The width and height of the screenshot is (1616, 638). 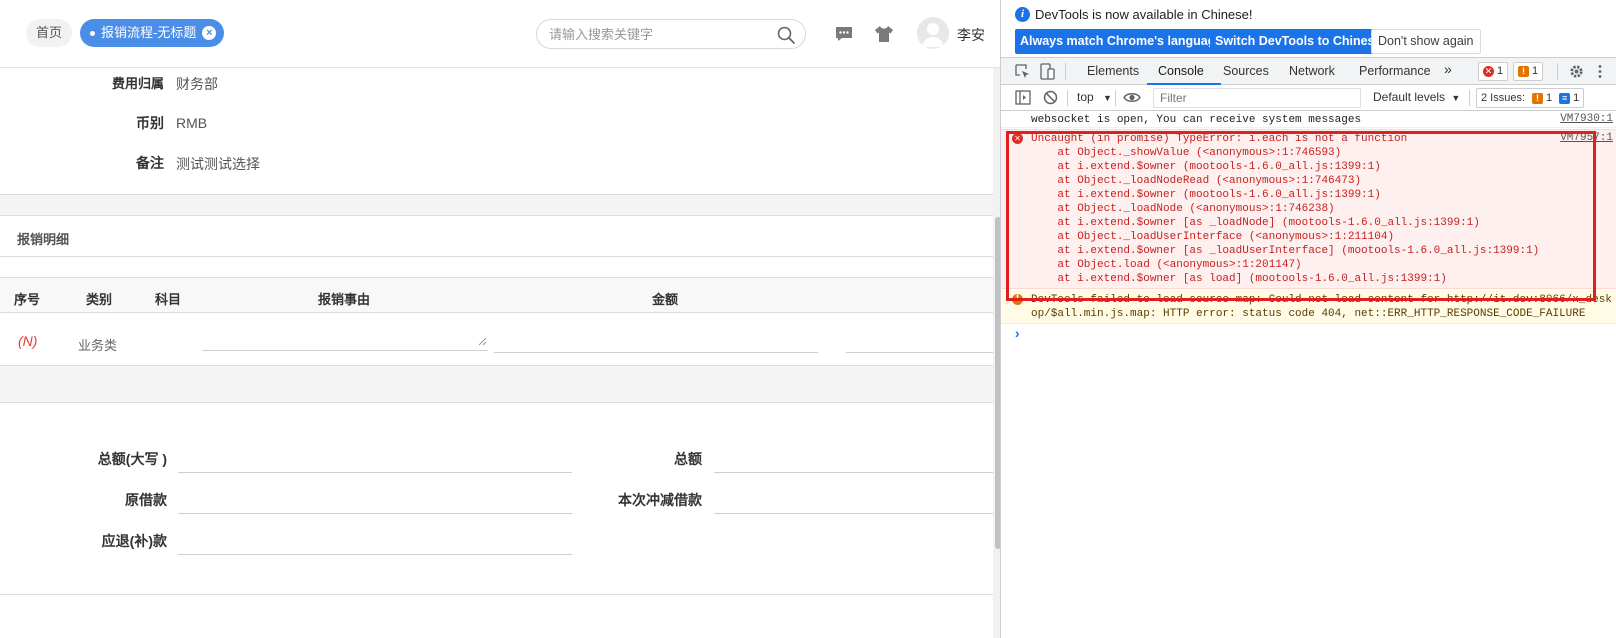 I want to click on live-expression-eye-icon, so click(x=1132, y=97).